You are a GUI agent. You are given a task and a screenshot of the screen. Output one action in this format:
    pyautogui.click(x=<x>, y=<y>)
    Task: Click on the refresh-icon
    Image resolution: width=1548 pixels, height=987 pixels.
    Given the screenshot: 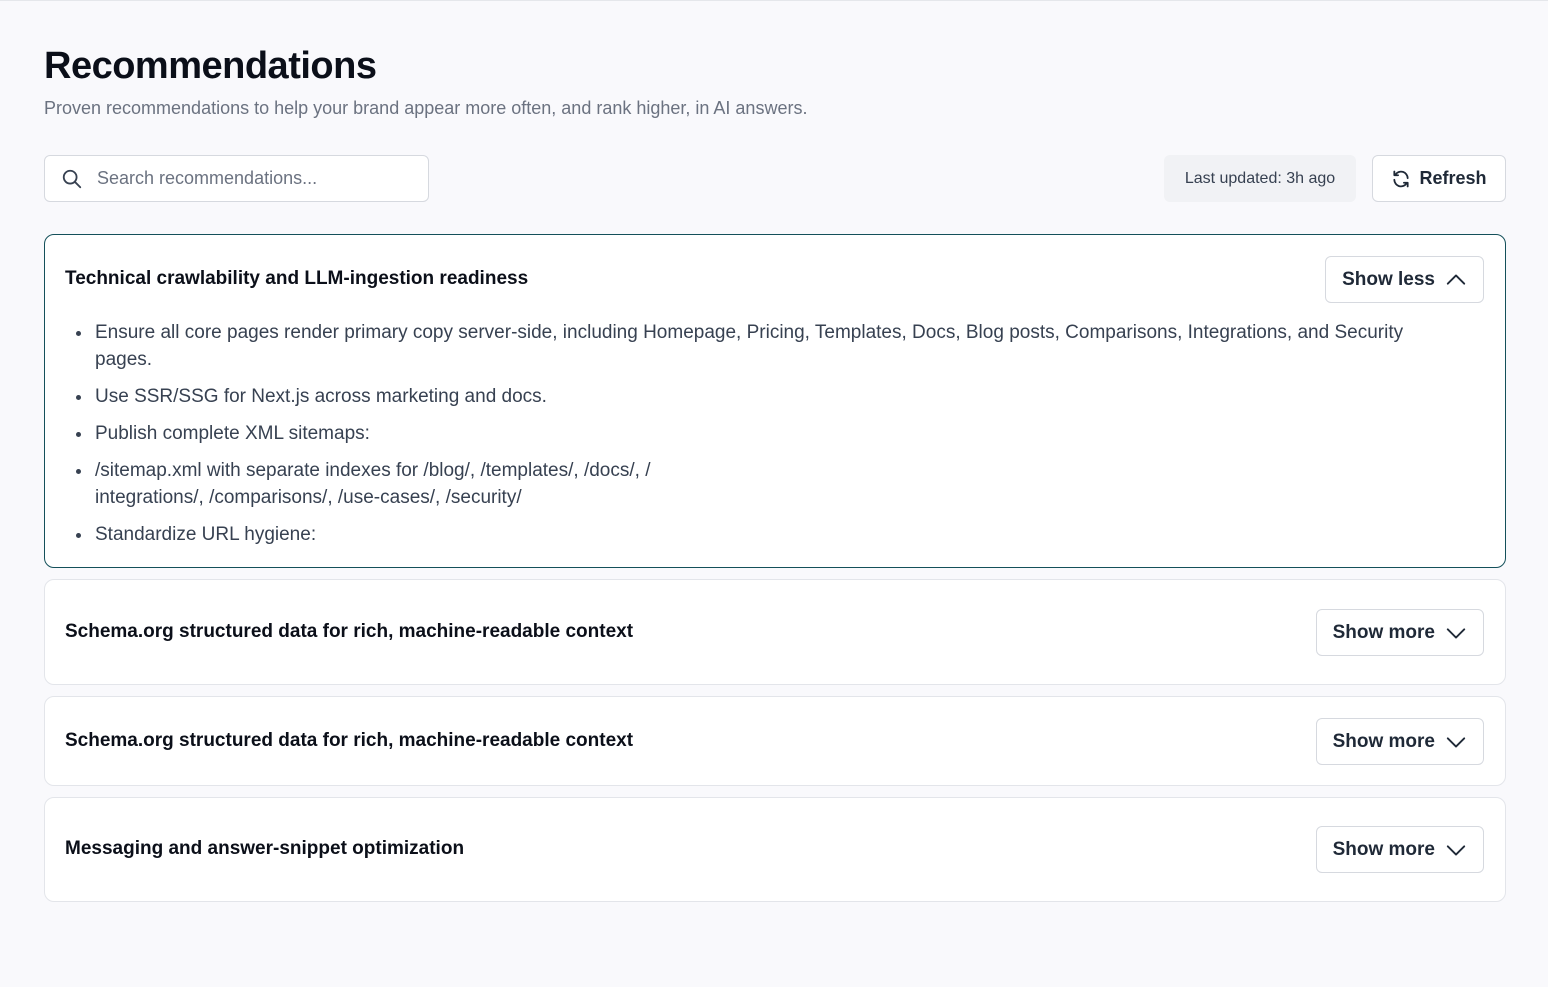 What is the action you would take?
    pyautogui.click(x=1401, y=178)
    